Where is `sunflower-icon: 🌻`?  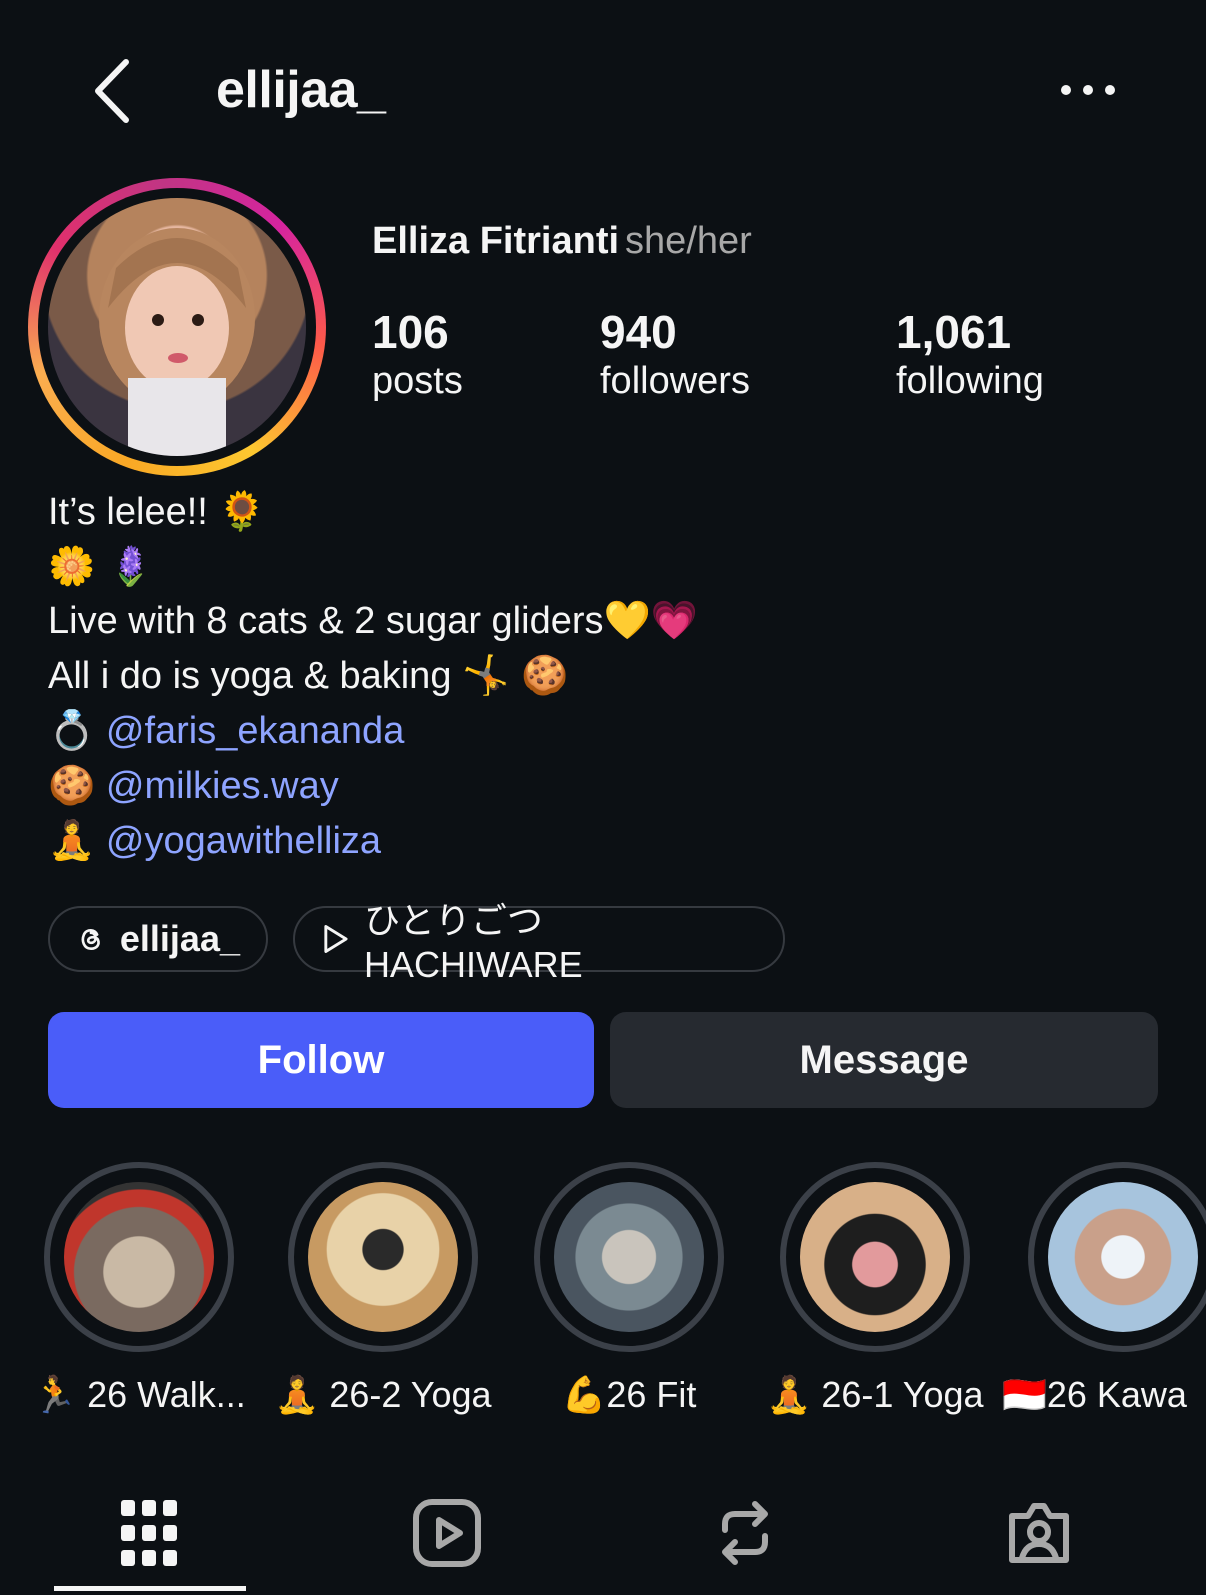
sunflower-icon: 🌻 is located at coordinates (242, 511).